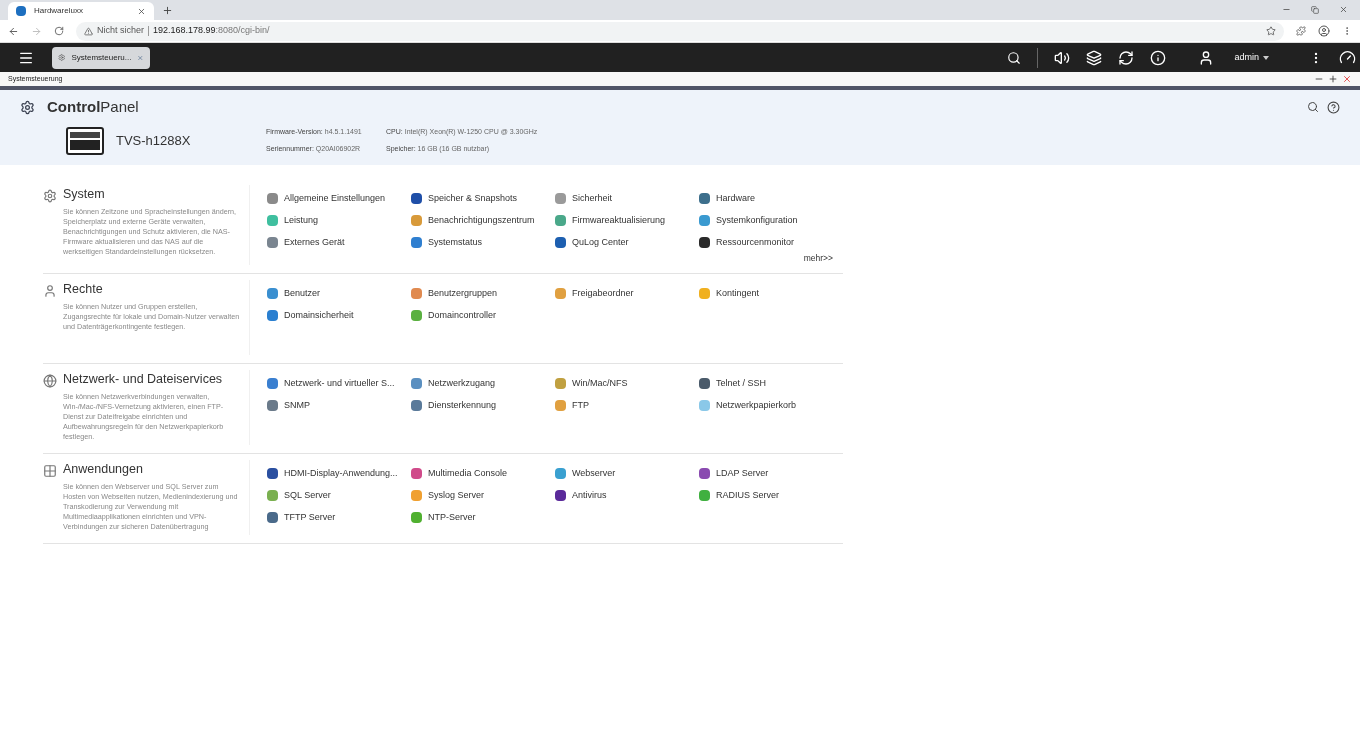 This screenshot has width=1360, height=742. Describe the element at coordinates (771, 293) in the screenshot. I see `settings-link: Kontingent` at that location.